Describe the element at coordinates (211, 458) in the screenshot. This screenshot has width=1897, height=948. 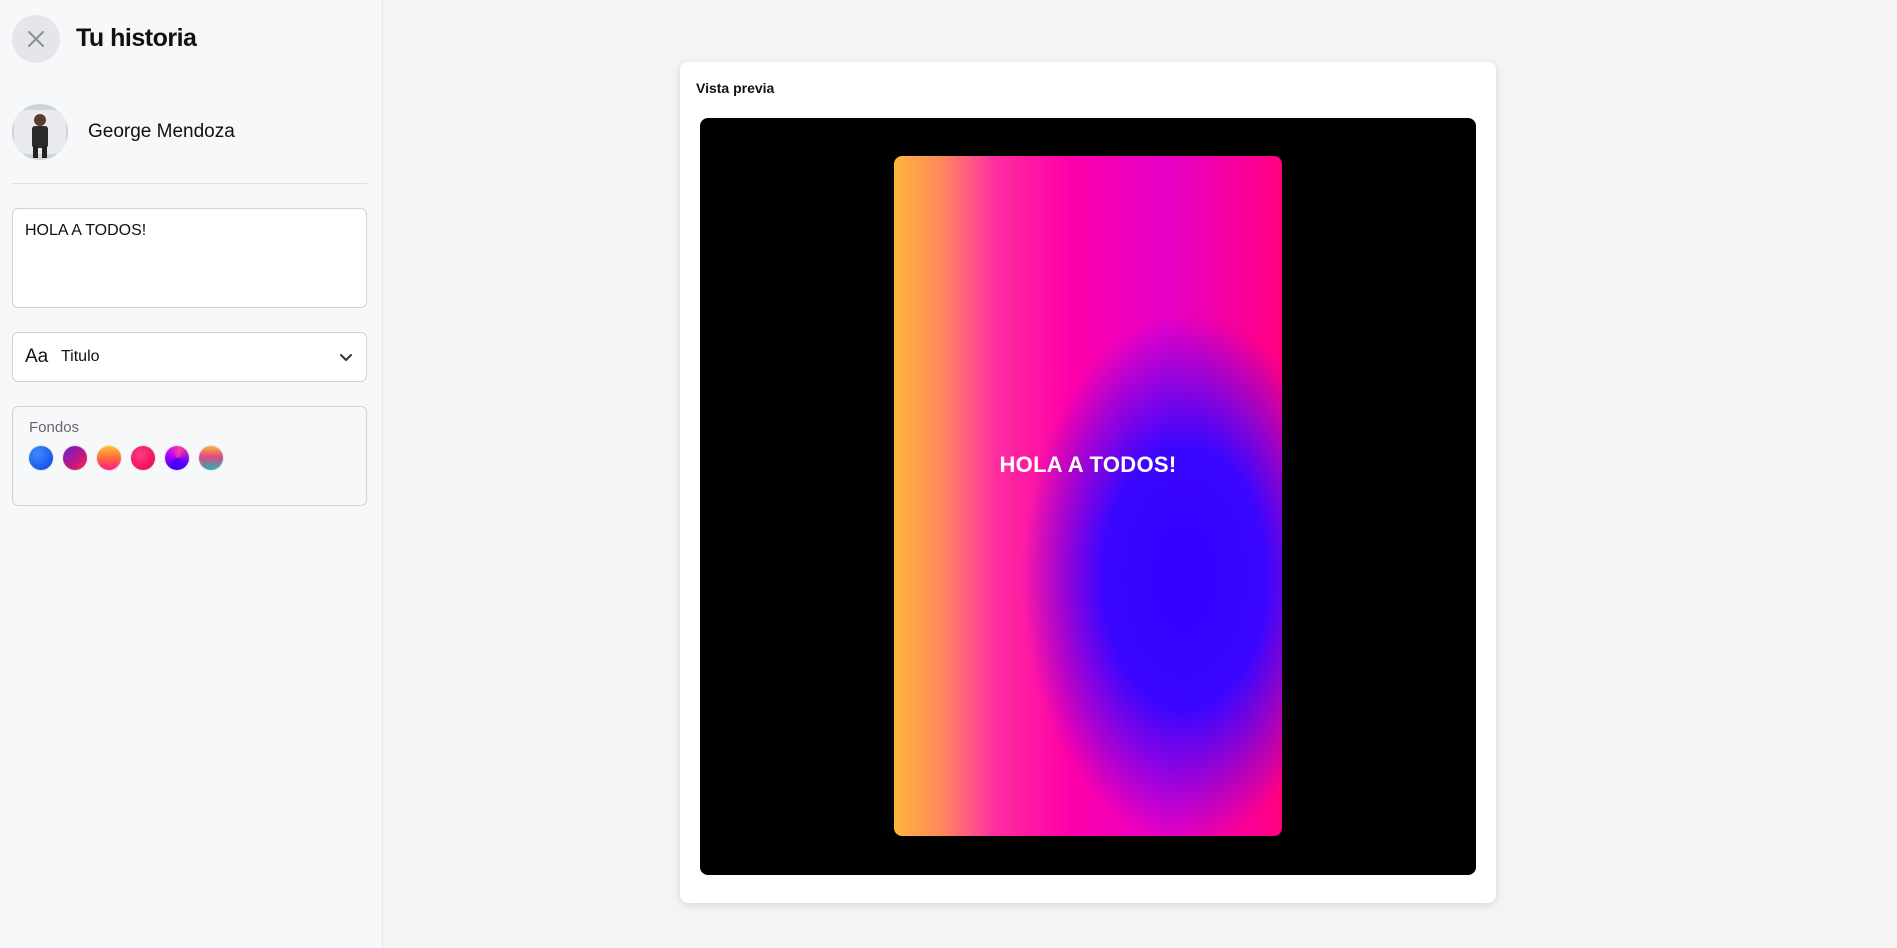
I see `swatch-rainbow` at that location.